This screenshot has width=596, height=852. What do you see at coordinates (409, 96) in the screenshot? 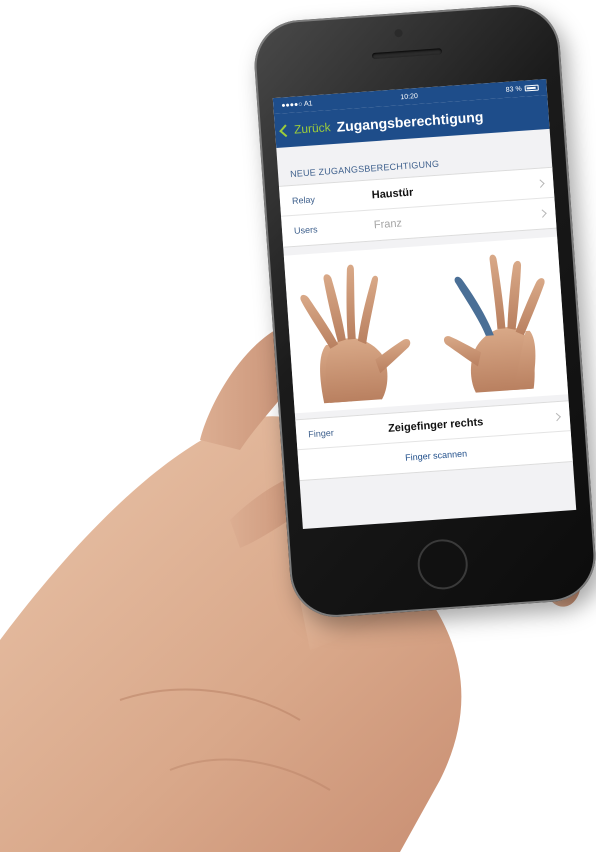
I see `status-time: 10:20` at bounding box center [409, 96].